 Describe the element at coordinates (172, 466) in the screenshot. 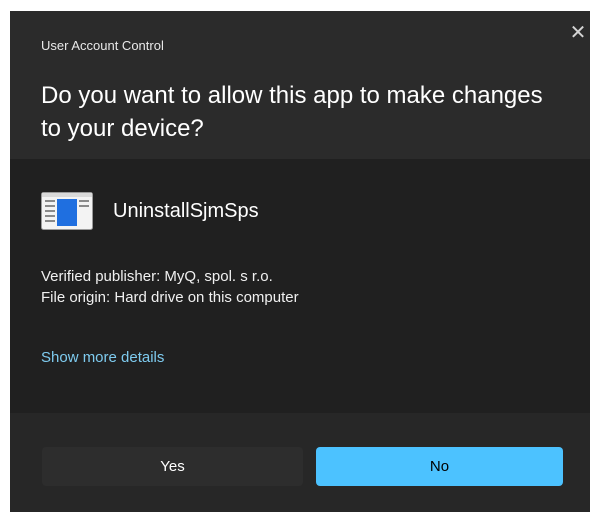

I see `yes-button: Yes` at that location.